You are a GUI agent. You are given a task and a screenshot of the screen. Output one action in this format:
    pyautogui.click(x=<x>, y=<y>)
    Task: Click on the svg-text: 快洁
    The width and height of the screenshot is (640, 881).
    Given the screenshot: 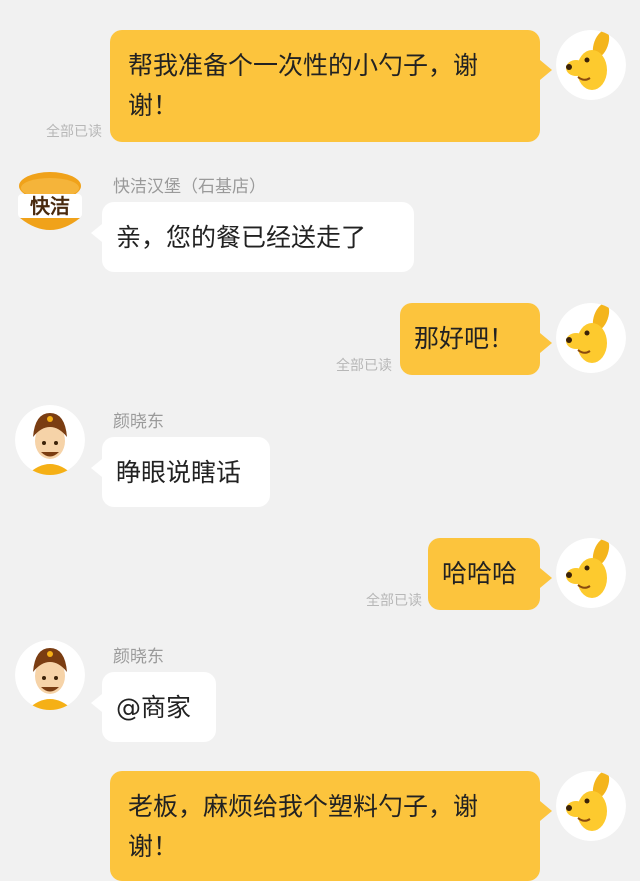 What is the action you would take?
    pyautogui.click(x=50, y=206)
    